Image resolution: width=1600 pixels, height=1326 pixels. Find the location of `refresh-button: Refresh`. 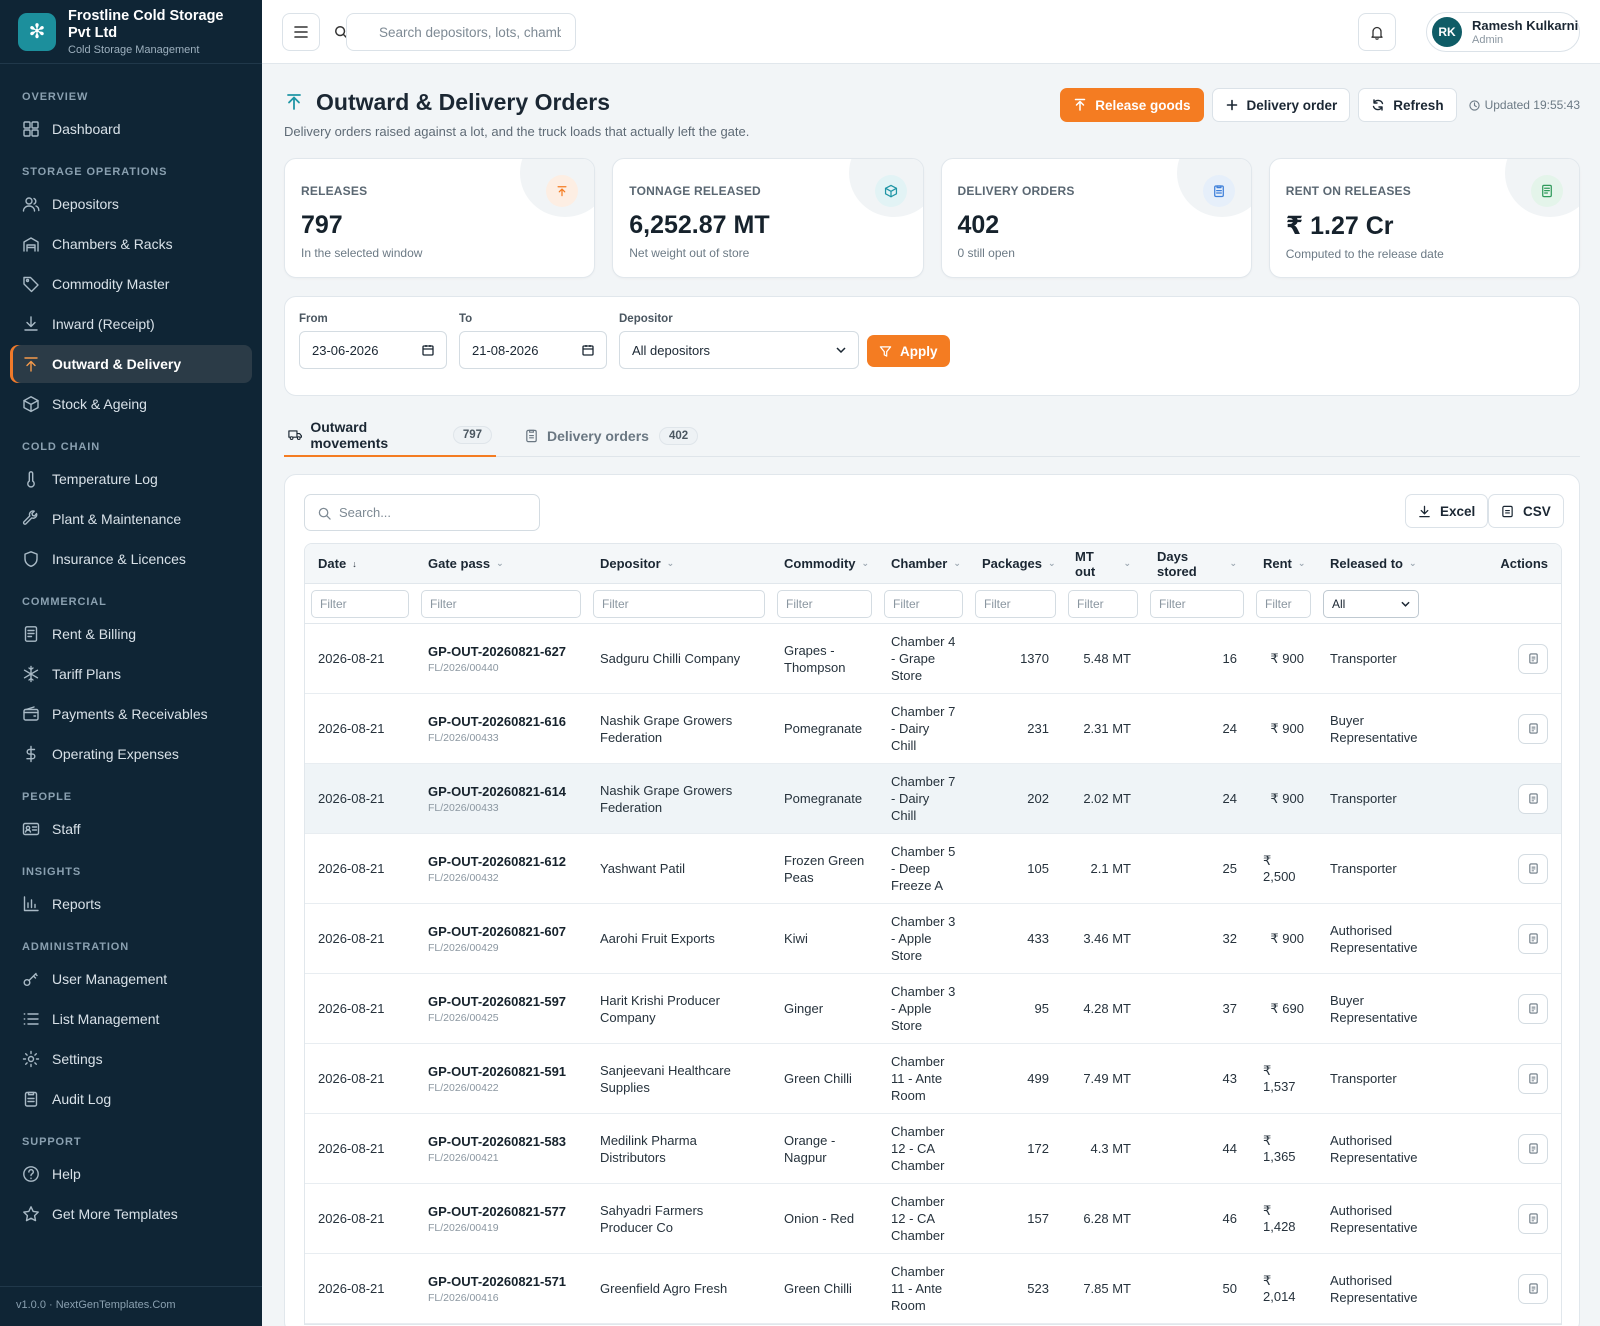

refresh-button: Refresh is located at coordinates (1407, 105).